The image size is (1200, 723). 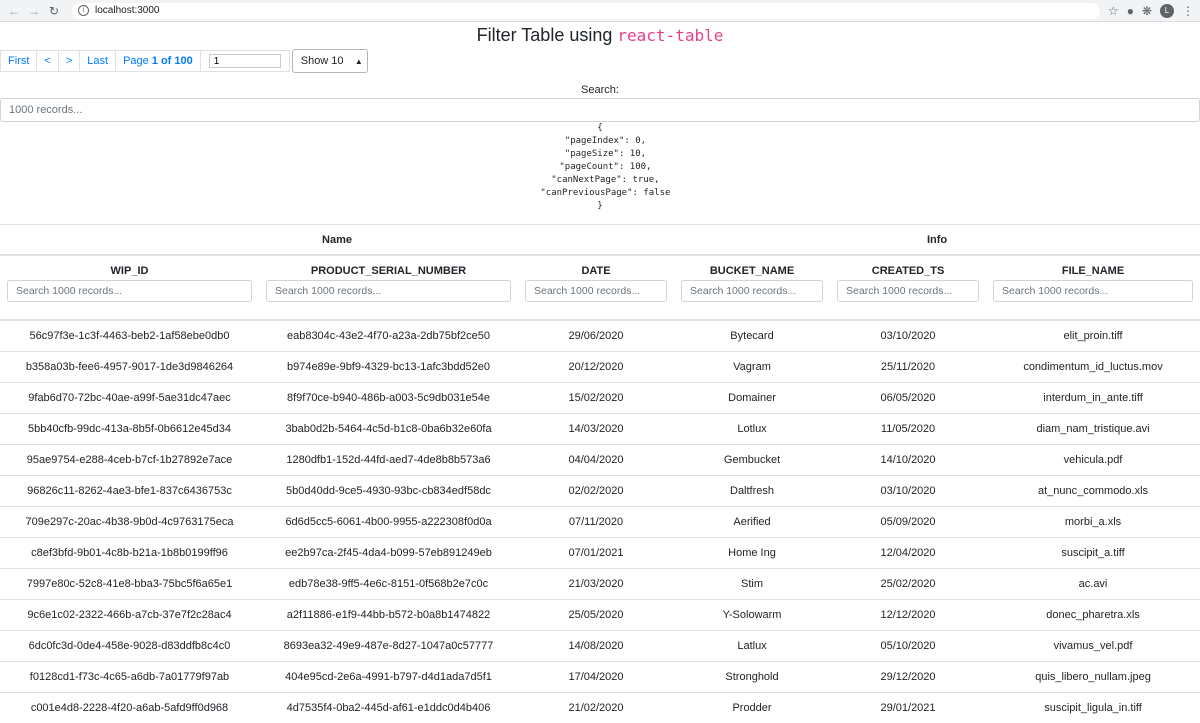 What do you see at coordinates (68, 61) in the screenshot?
I see `next-page-button: >` at bounding box center [68, 61].